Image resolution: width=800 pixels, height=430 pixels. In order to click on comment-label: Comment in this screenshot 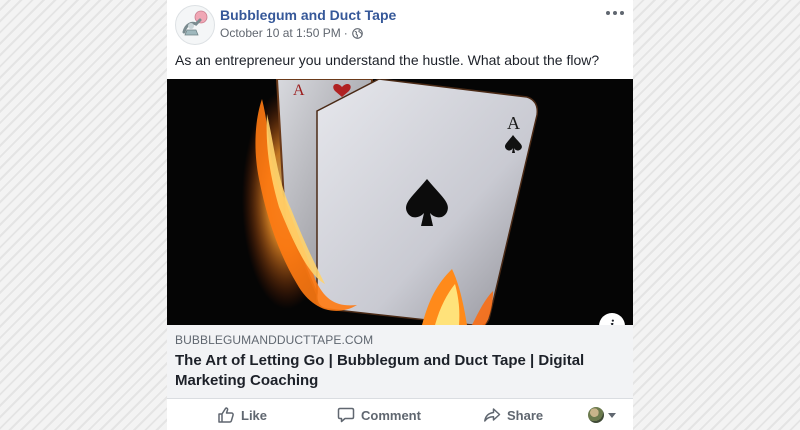, I will do `click(391, 415)`.